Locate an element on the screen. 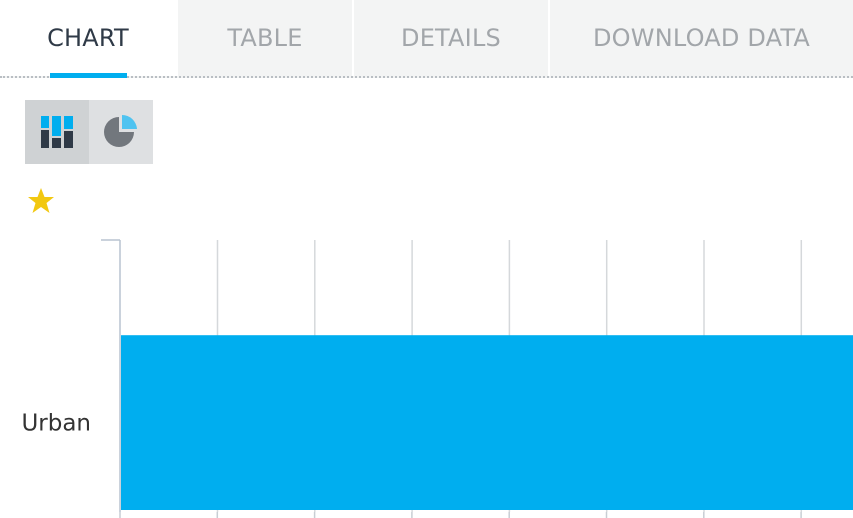 This screenshot has width=853, height=518. tab-chart-label: CHART is located at coordinates (88, 38).